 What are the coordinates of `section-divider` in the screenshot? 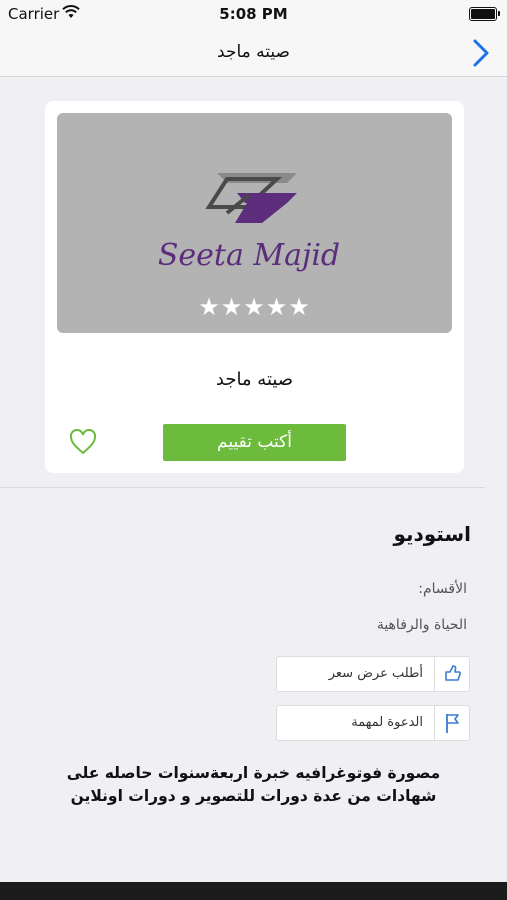 It's located at (242, 487).